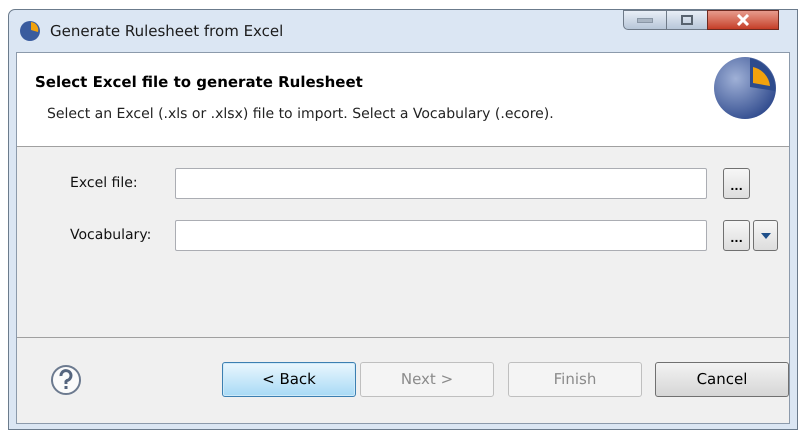  I want to click on page-title: Select Excel file to generate Rulesheet, so click(199, 82).